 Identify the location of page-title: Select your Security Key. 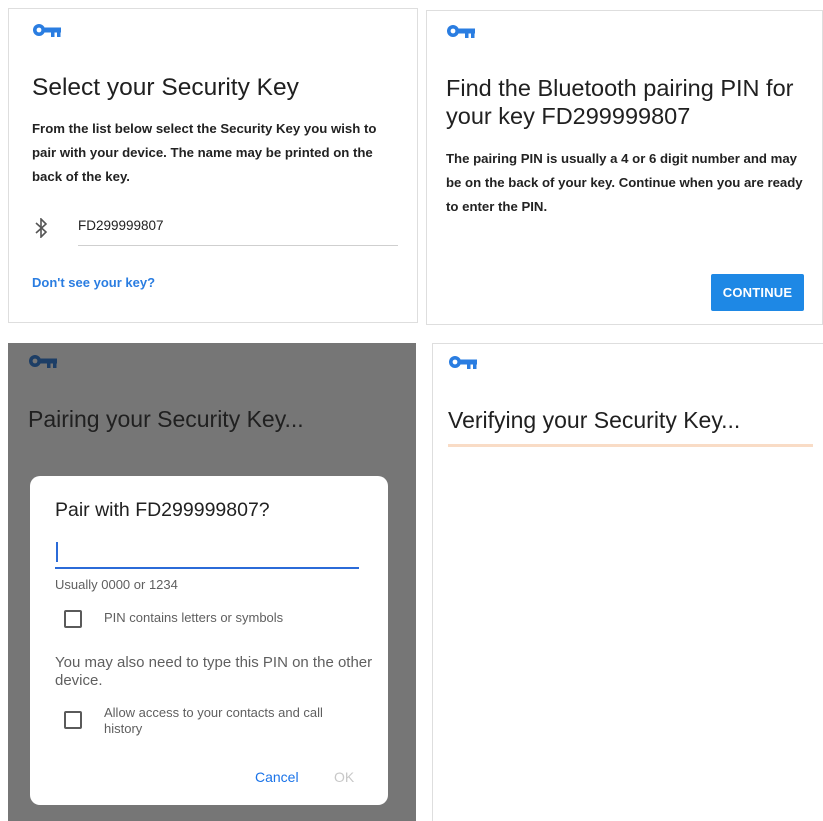
(165, 87).